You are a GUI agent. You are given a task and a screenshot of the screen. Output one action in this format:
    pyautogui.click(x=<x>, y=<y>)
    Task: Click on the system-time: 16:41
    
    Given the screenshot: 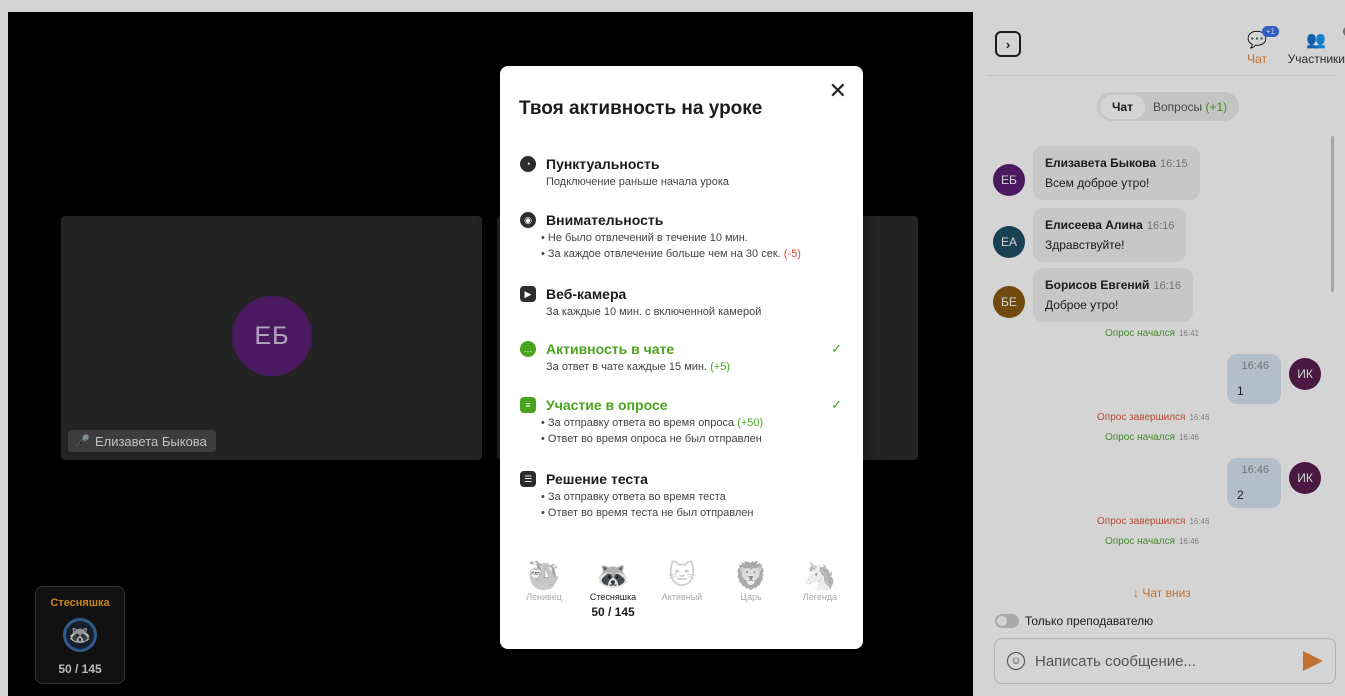 What is the action you would take?
    pyautogui.click(x=1189, y=333)
    